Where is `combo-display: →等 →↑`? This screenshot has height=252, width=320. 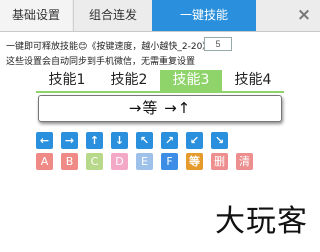
combo-display: →等 →↑ is located at coordinates (160, 108).